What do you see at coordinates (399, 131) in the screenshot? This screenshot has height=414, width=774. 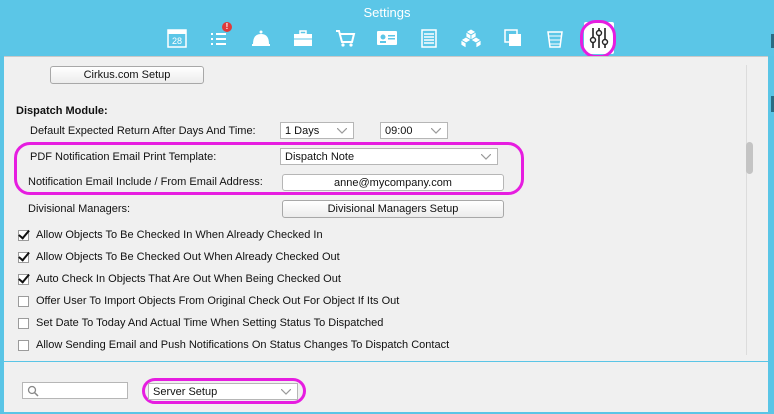 I see `return-time-value: 09:00` at bounding box center [399, 131].